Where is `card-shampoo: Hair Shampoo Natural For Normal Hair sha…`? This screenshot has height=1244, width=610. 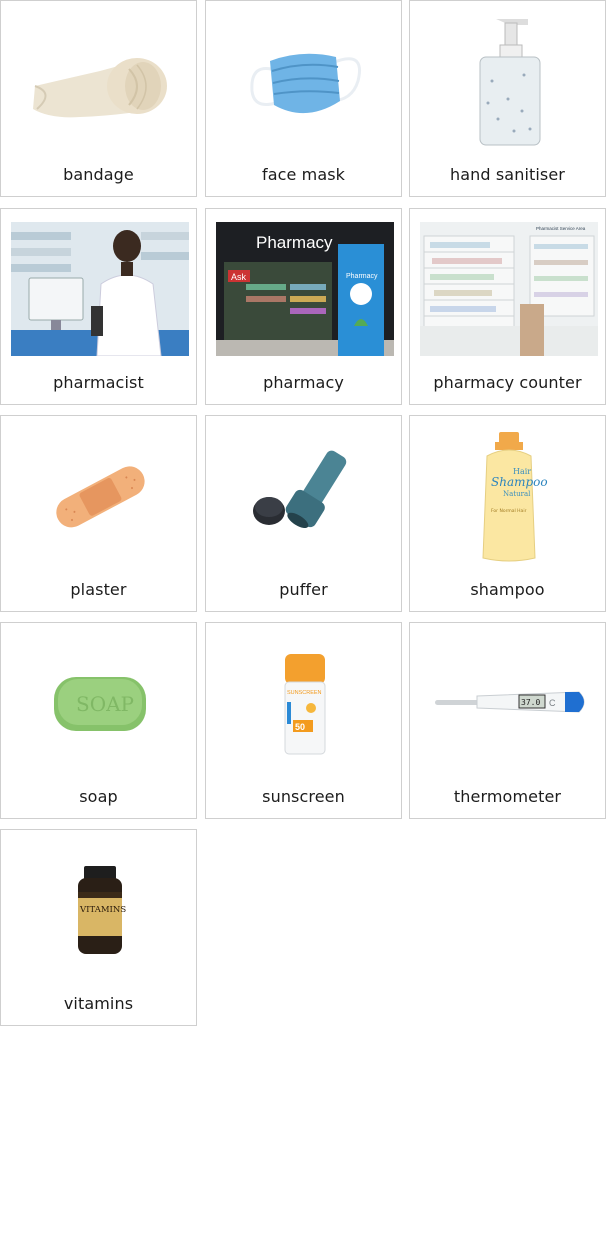
card-shampoo: Hair Shampoo Natural For Normal Hair sha… is located at coordinates (507, 513).